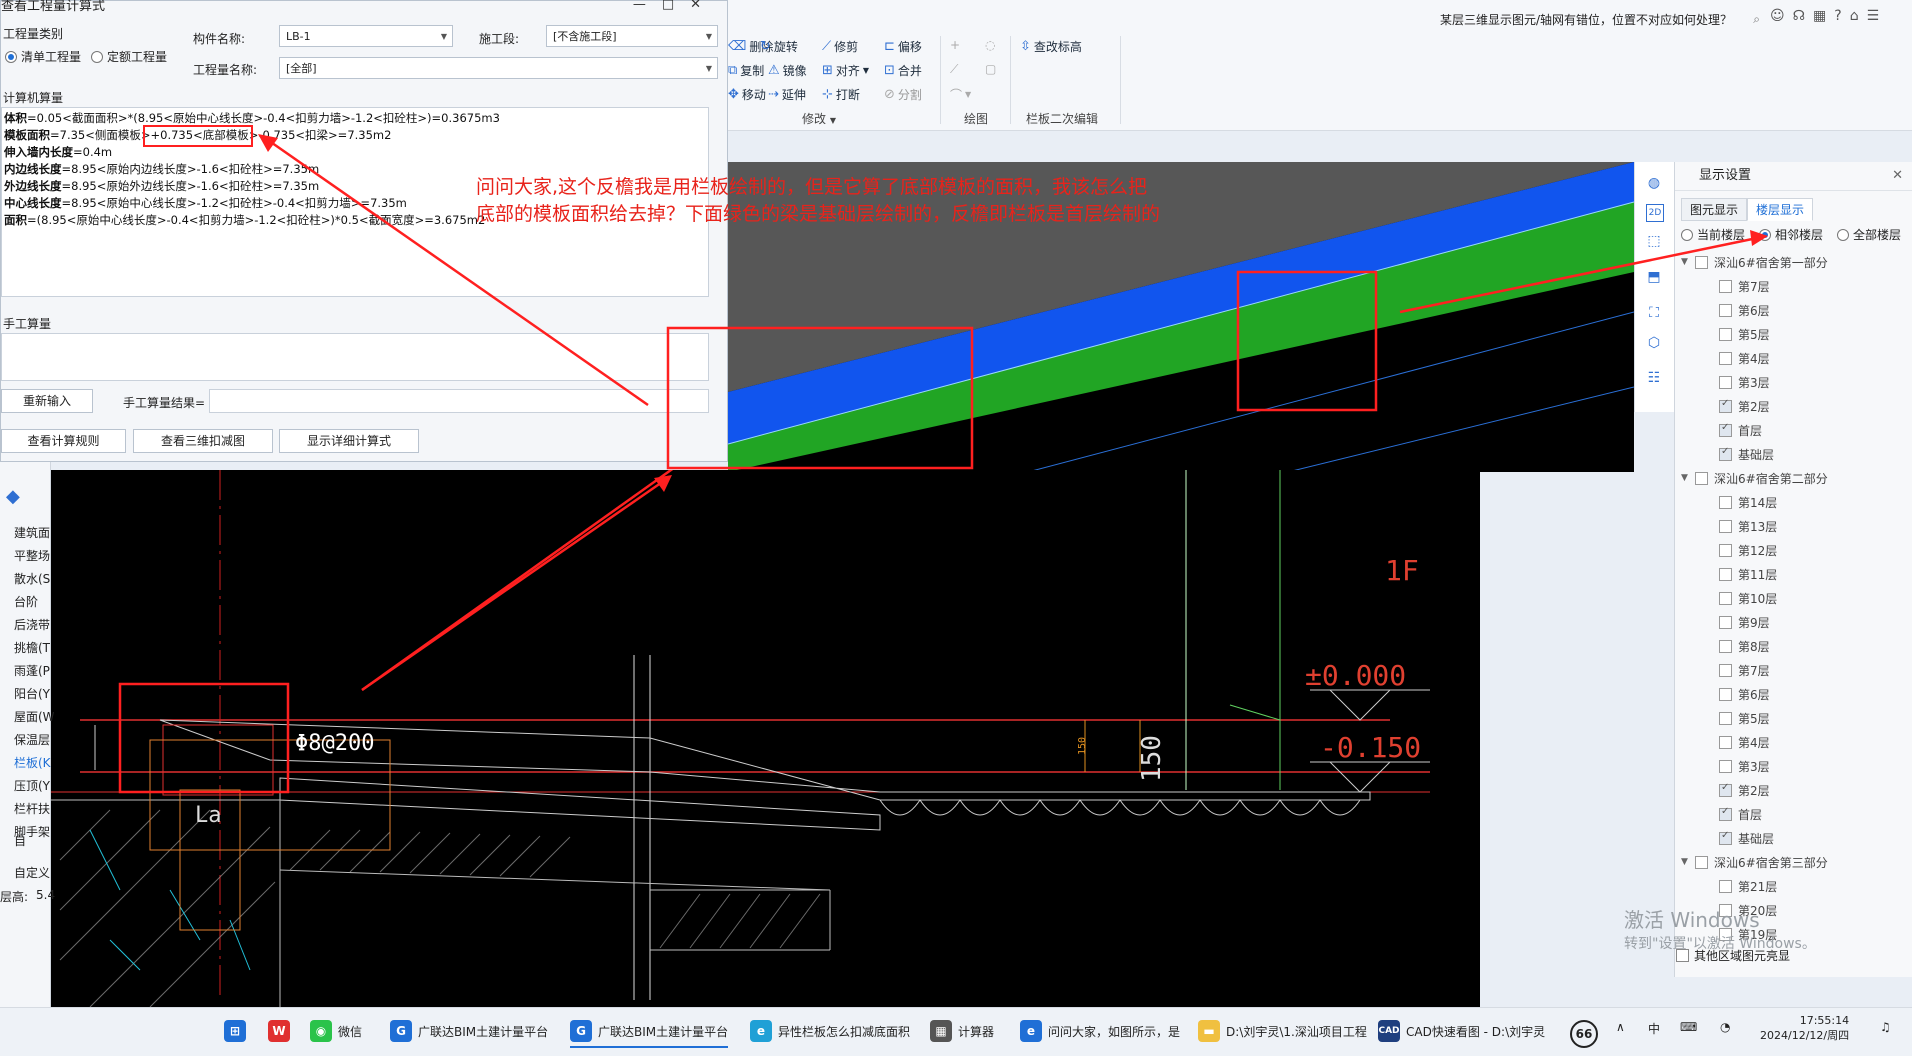  Describe the element at coordinates (63, 441) in the screenshot. I see `view-rules-button: 查看计算规则` at that location.